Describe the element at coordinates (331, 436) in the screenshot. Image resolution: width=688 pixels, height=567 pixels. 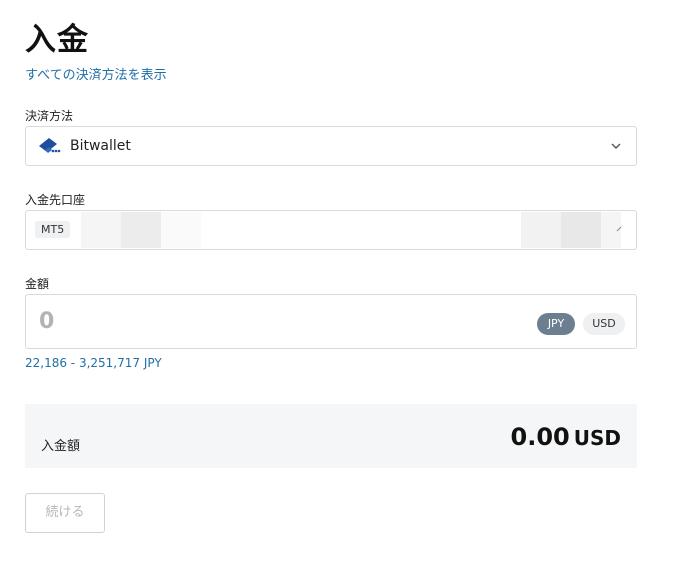
I see `deposit-summary: 入金額 0.00 USD` at that location.